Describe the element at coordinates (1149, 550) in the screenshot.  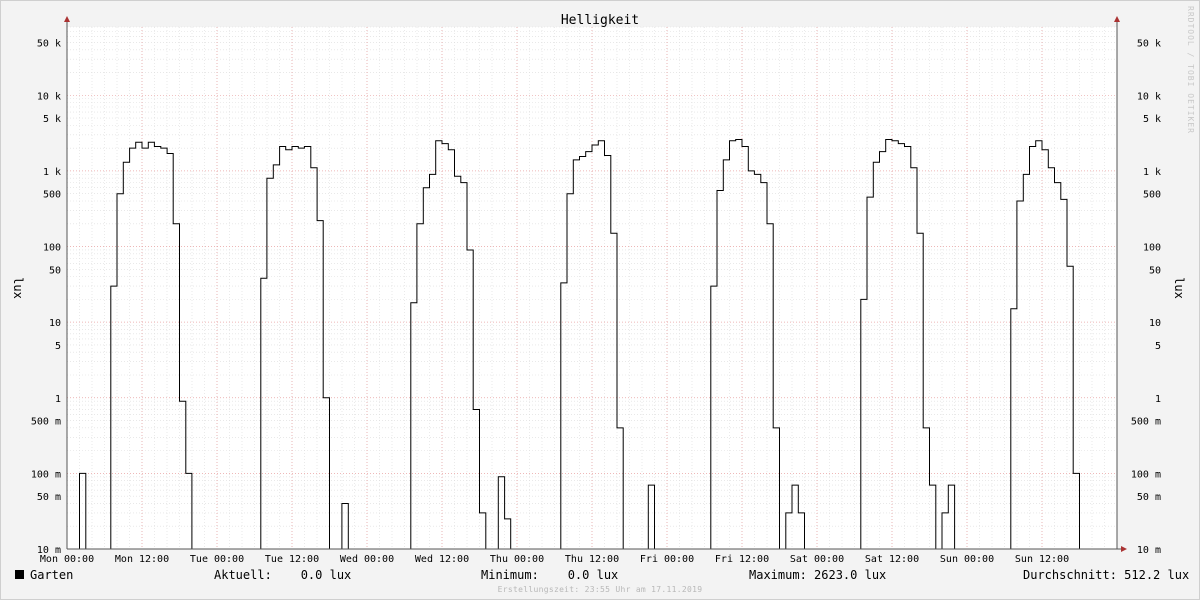
I see `y-tick-label-right: 10 m` at that location.